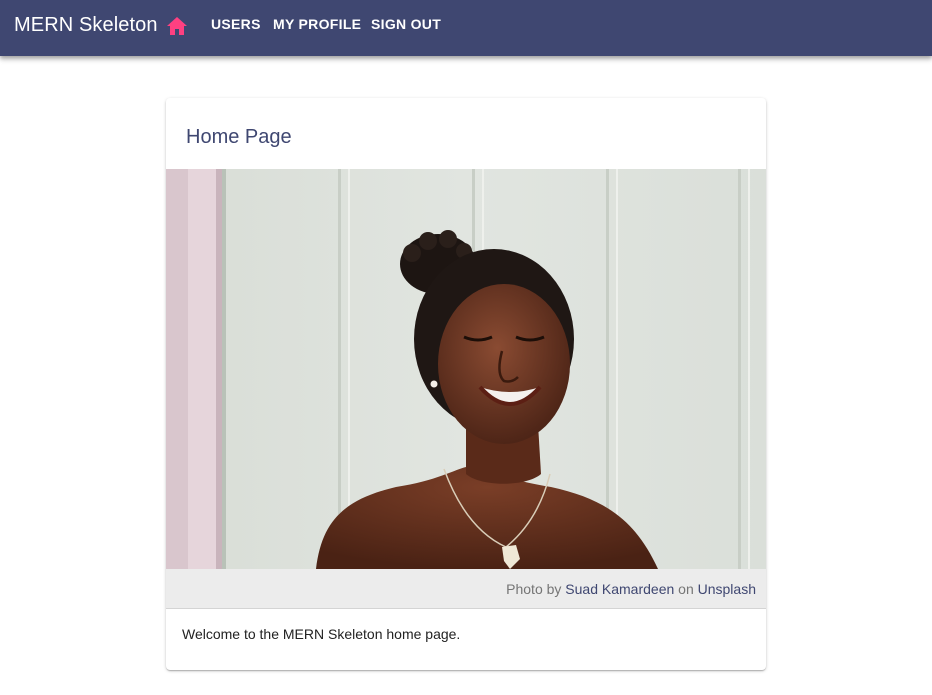  What do you see at coordinates (619, 589) in the screenshot?
I see `photographer-link: Suad Kamardeen` at bounding box center [619, 589].